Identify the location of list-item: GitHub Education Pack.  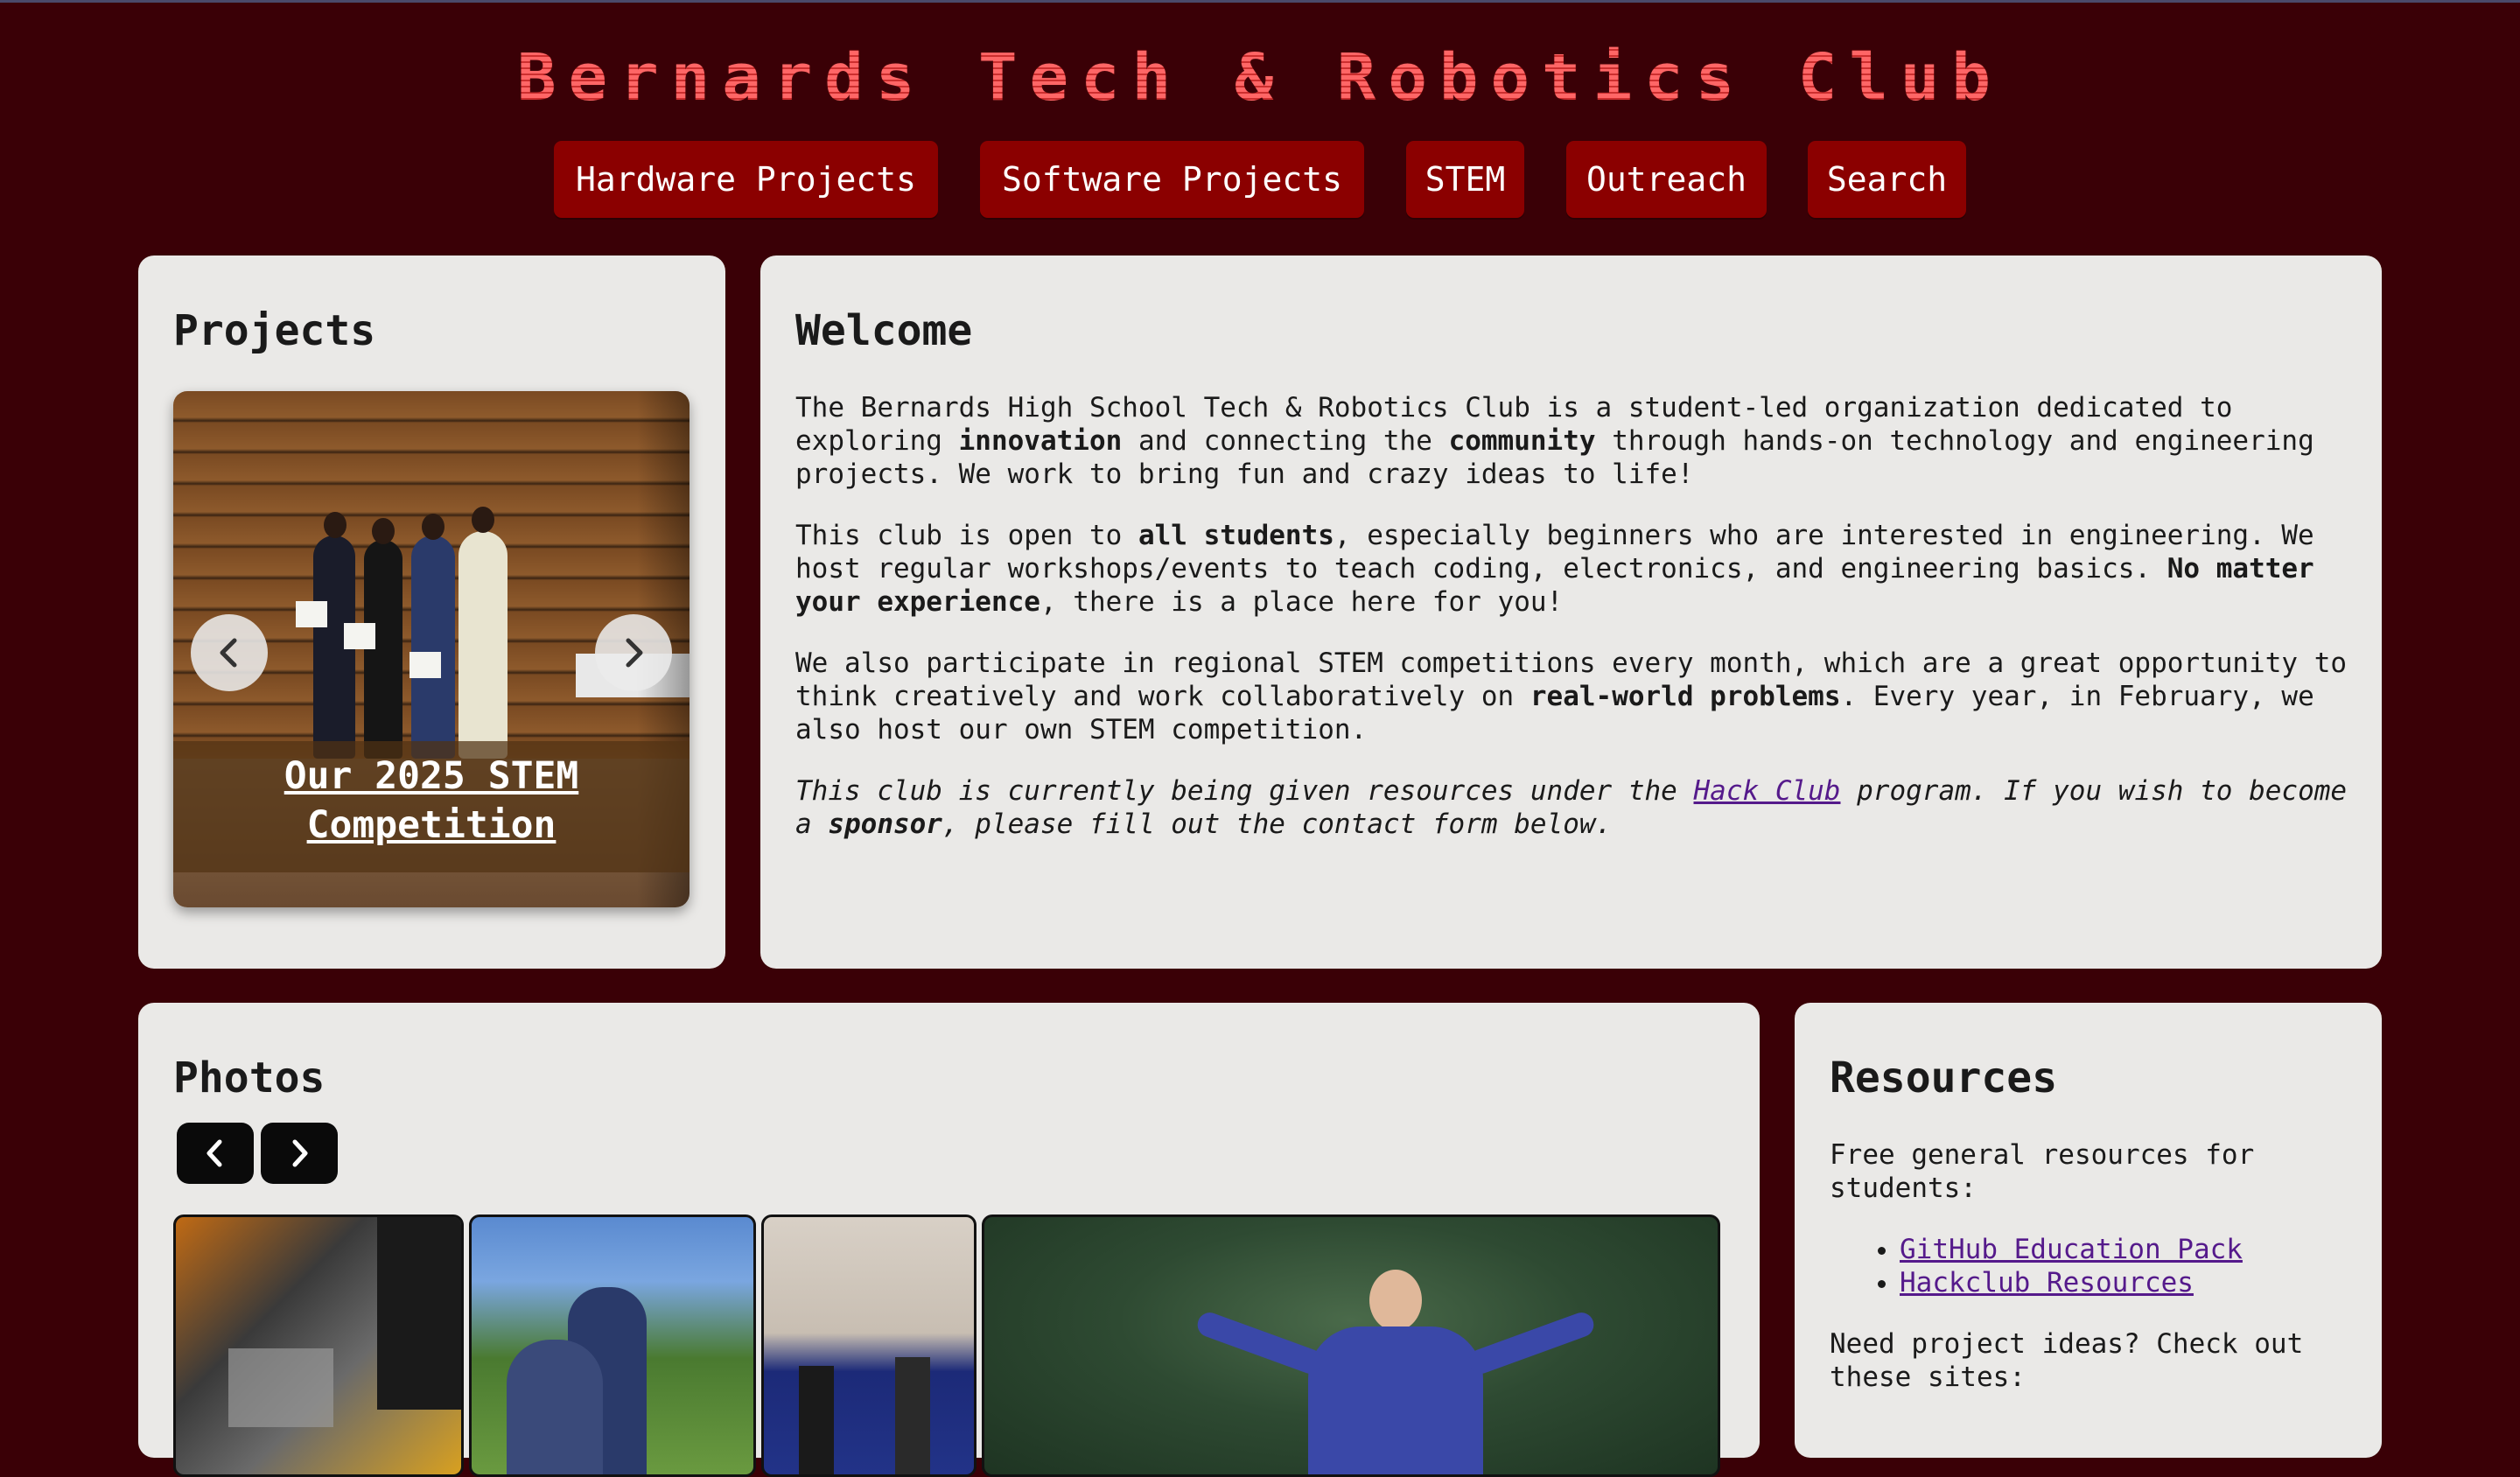
(2071, 1249).